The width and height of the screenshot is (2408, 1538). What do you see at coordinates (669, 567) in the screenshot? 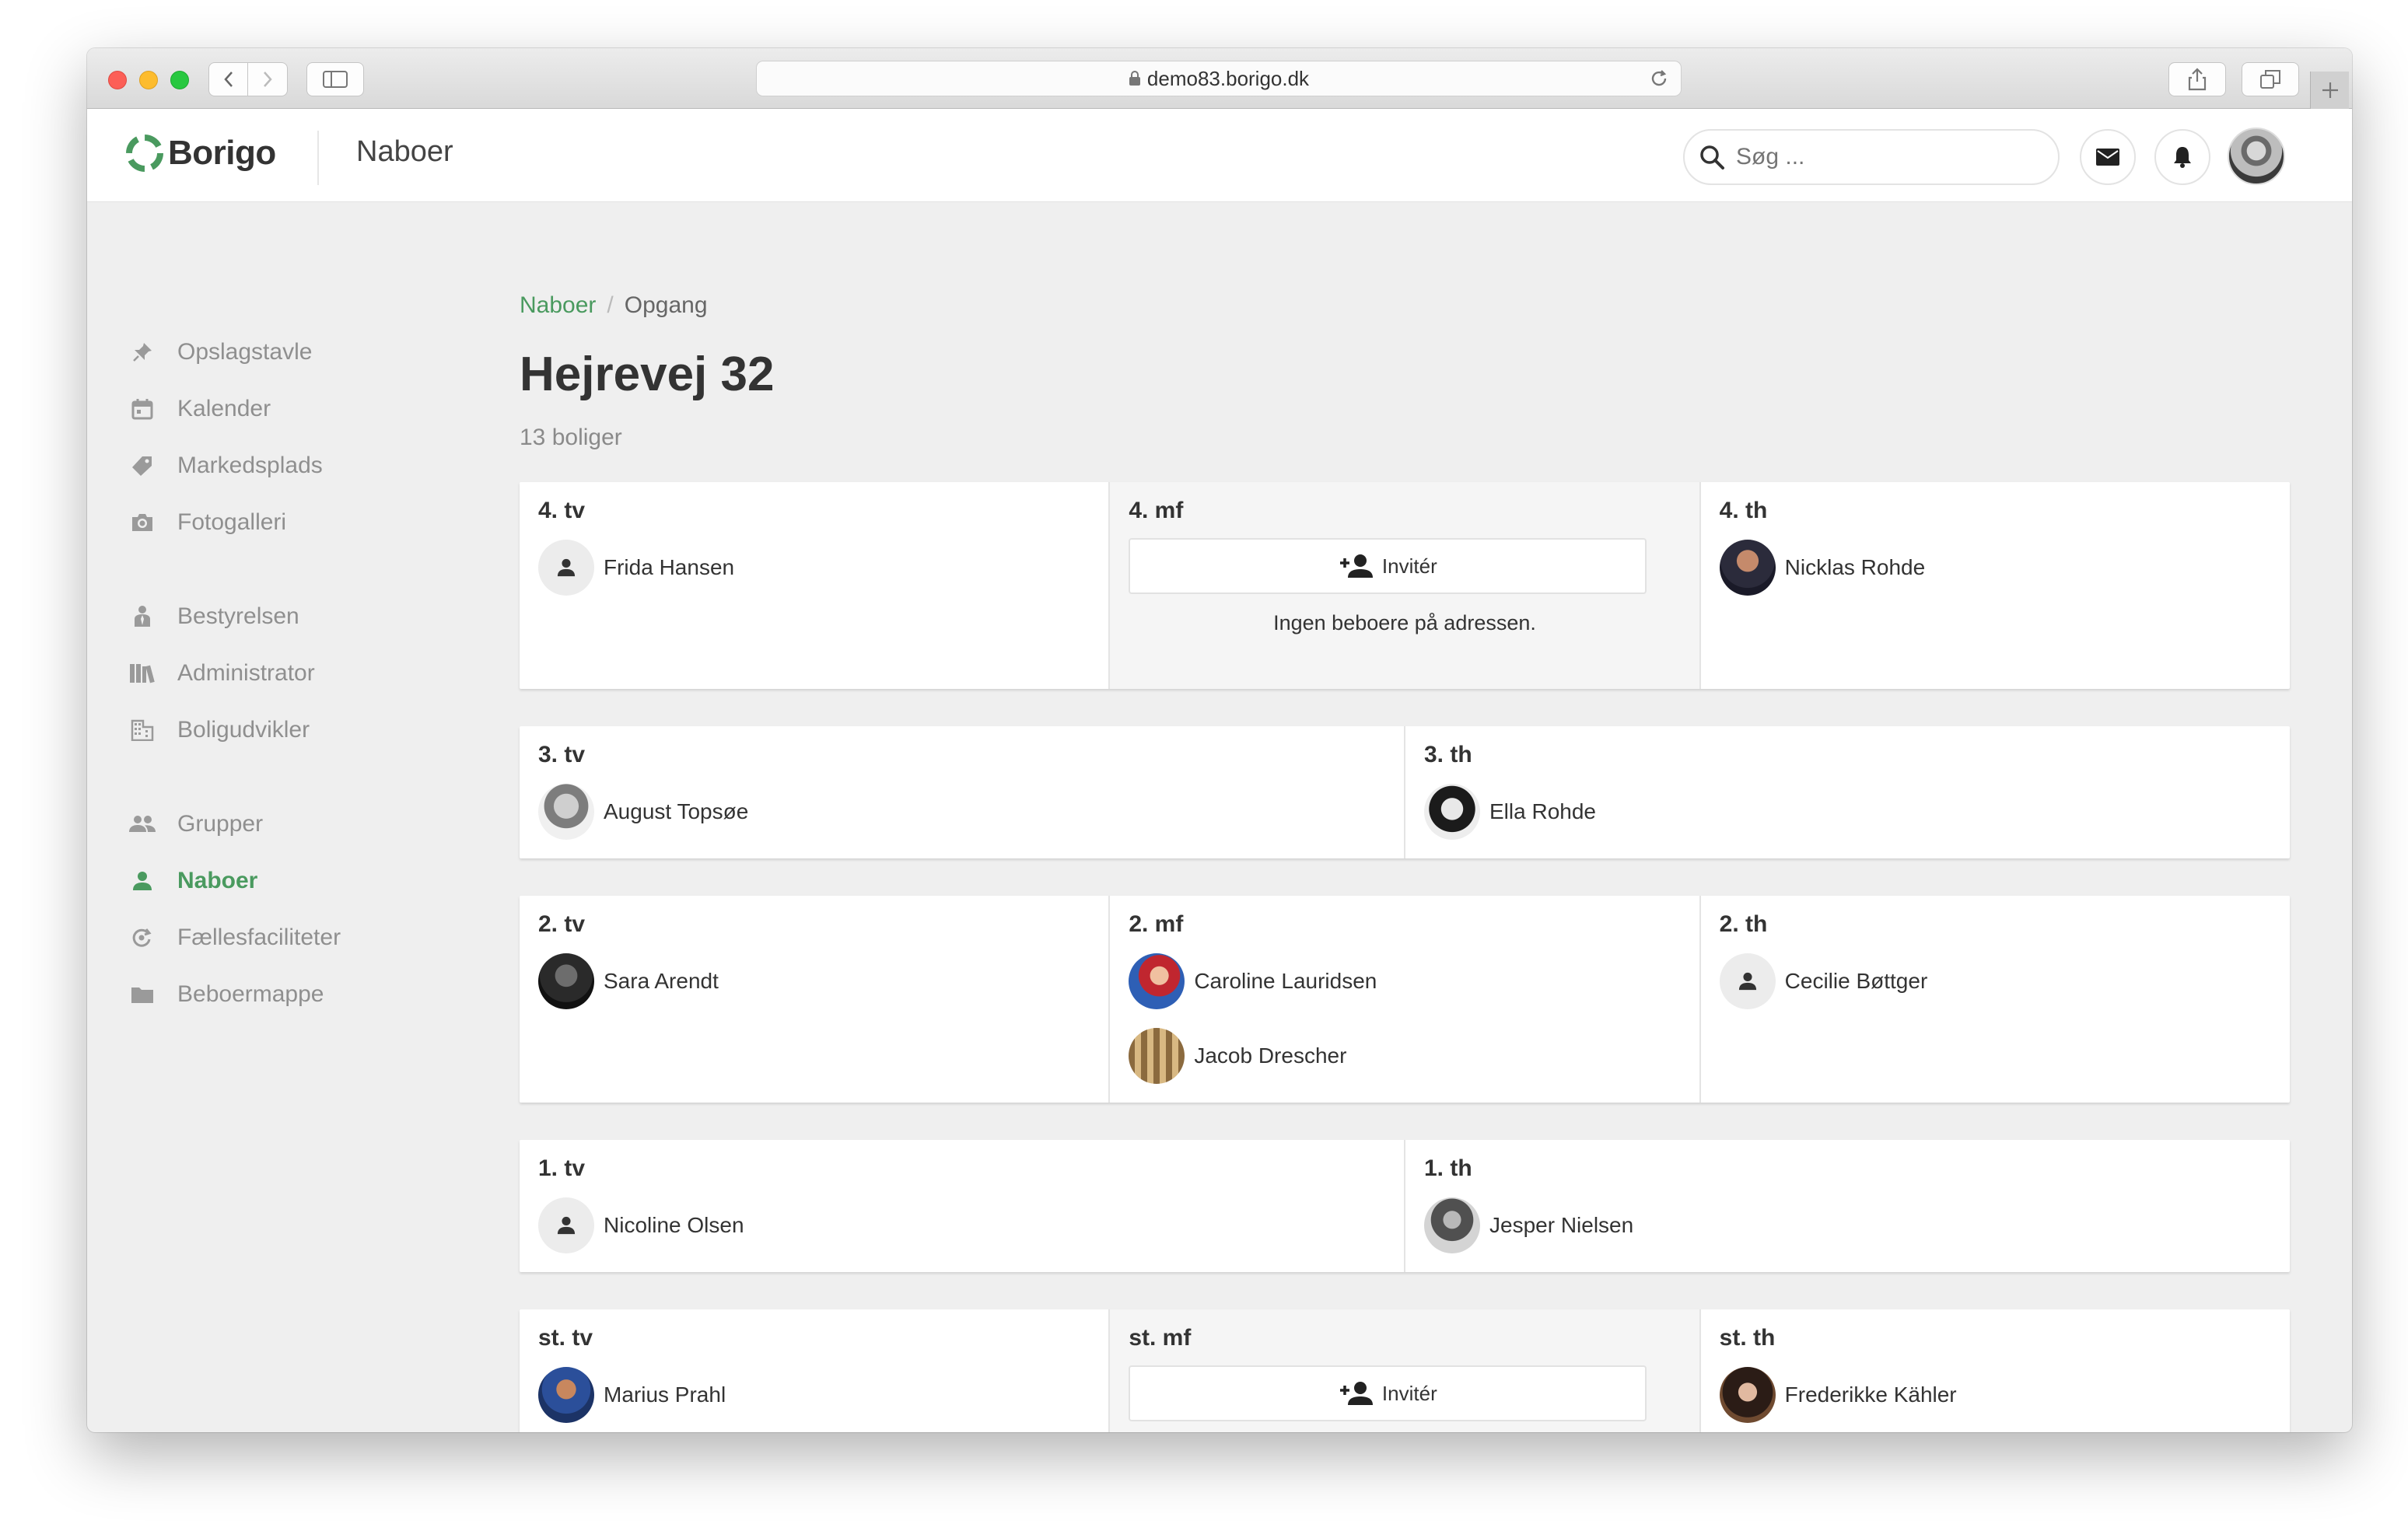
I see `resident-name: Frida Hansen` at bounding box center [669, 567].